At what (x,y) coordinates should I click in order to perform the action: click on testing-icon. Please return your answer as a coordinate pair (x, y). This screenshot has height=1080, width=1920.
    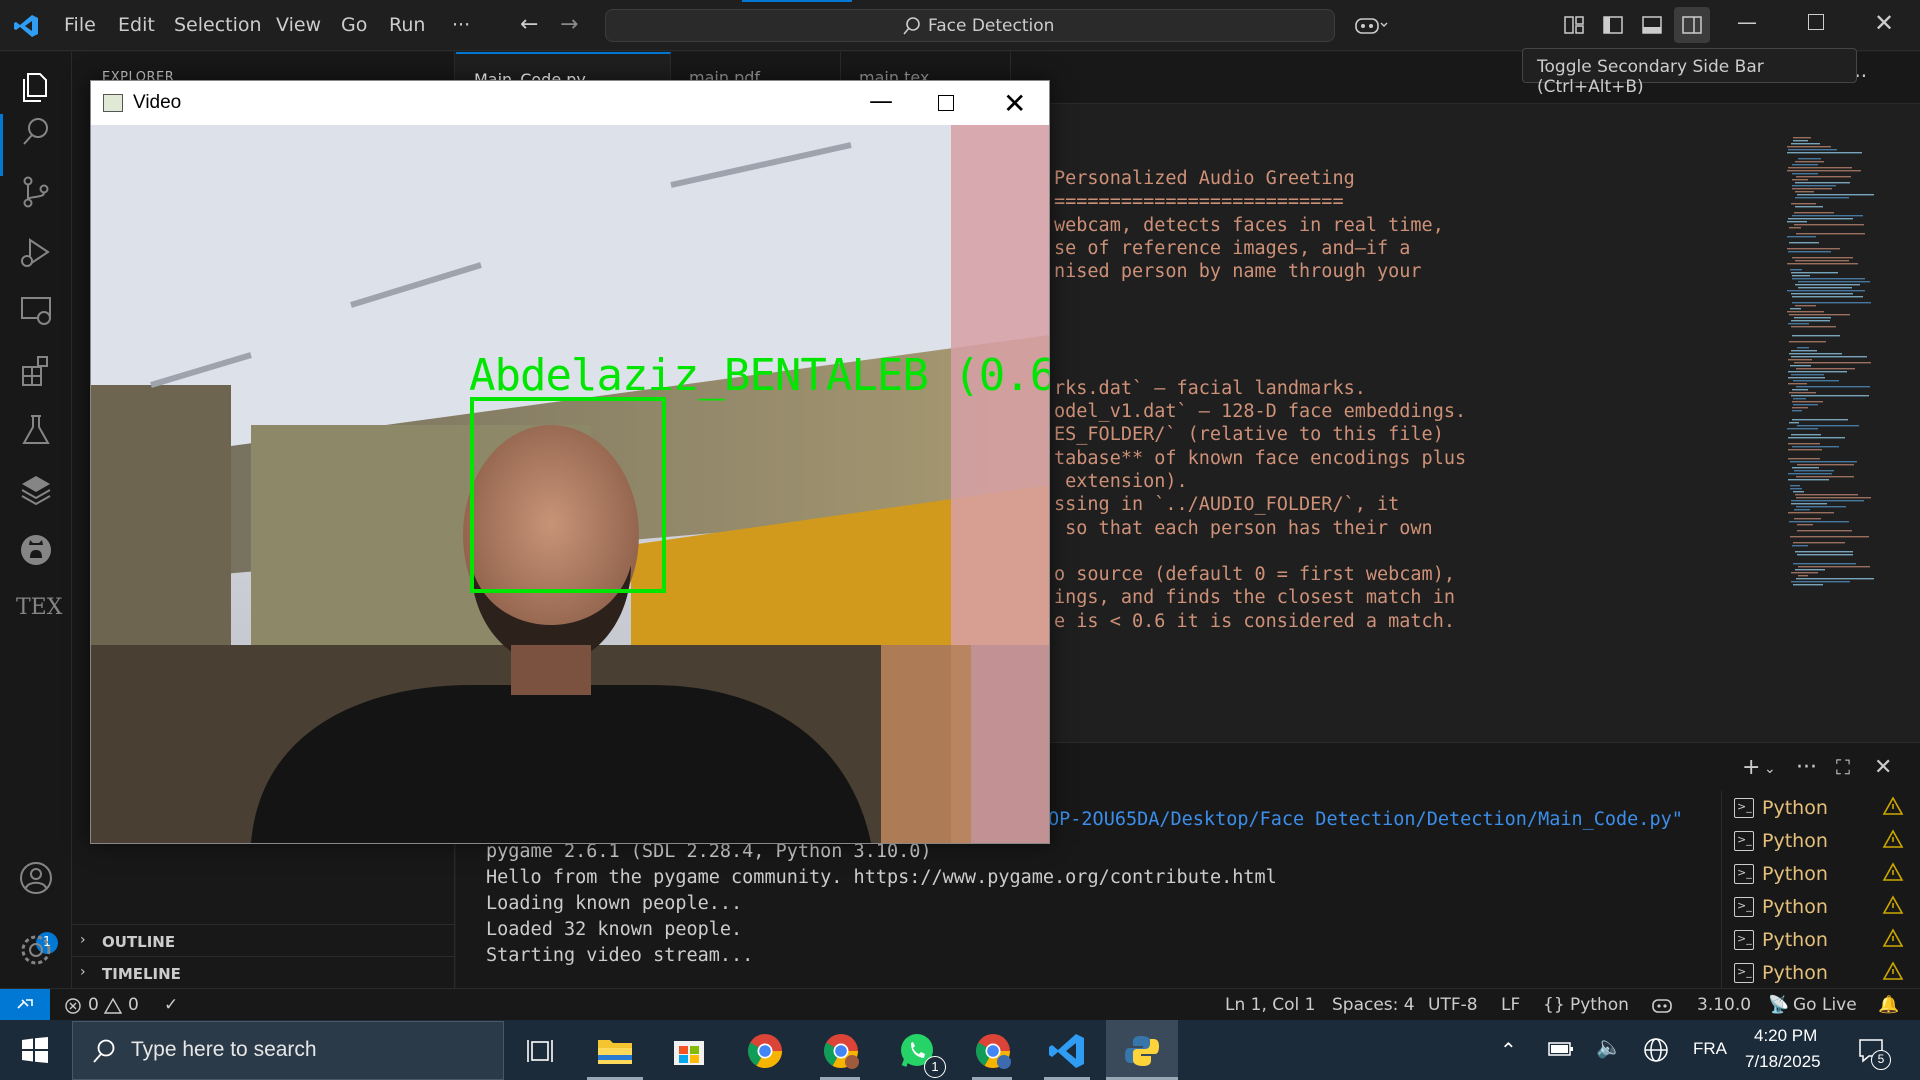
    Looking at the image, I should click on (36, 430).